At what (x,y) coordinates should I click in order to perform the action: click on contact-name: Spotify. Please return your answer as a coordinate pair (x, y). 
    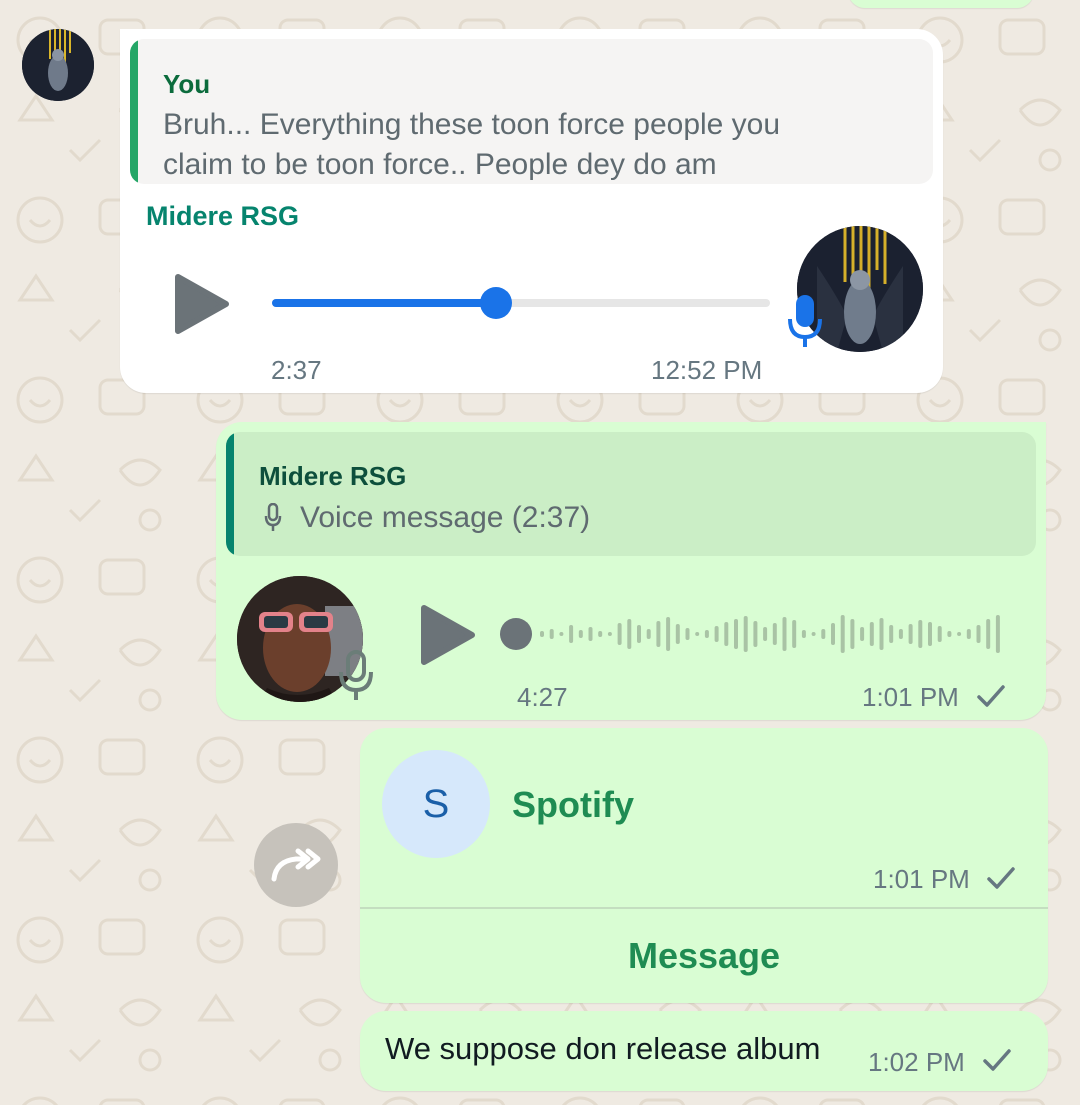
    Looking at the image, I should click on (573, 804).